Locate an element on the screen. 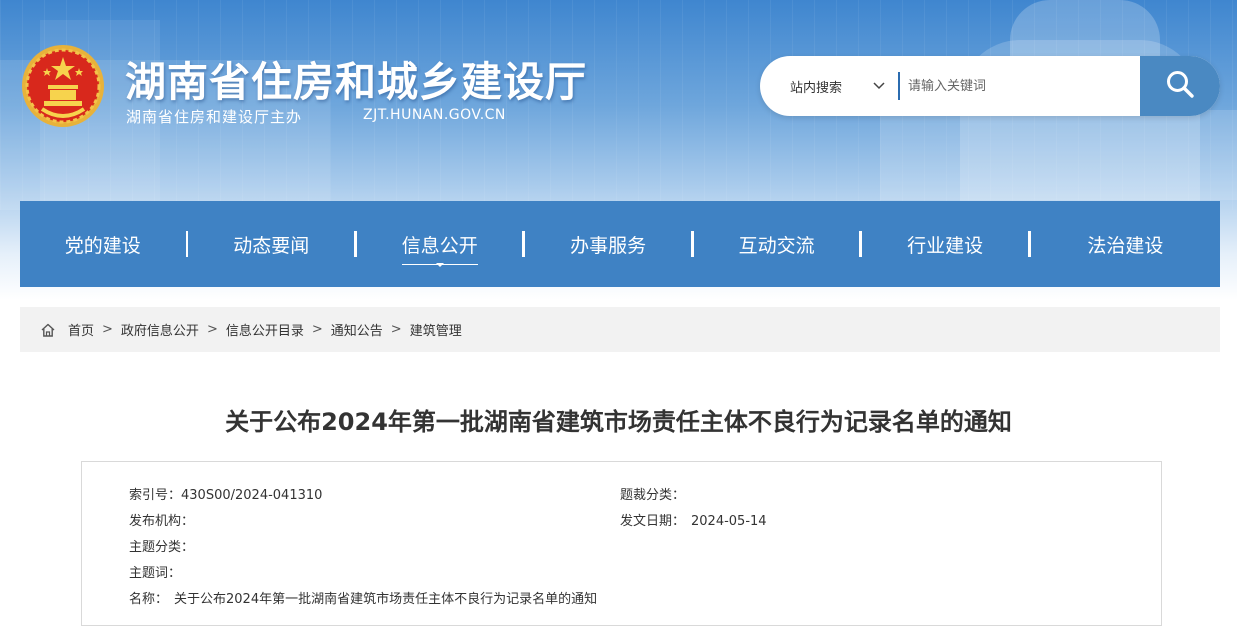  active-caret-icon is located at coordinates (439, 265).